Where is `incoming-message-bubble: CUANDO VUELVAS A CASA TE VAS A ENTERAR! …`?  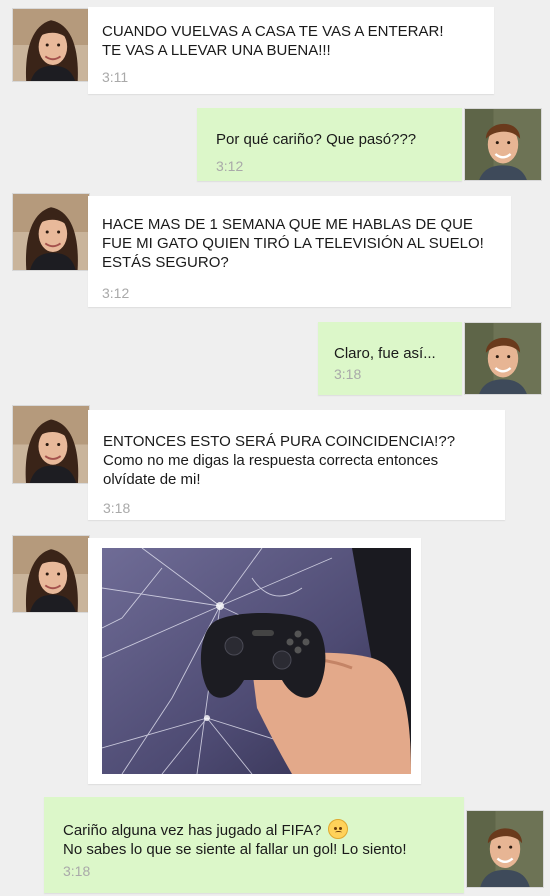 incoming-message-bubble: CUANDO VUELVAS A CASA TE VAS A ENTERAR! … is located at coordinates (291, 50).